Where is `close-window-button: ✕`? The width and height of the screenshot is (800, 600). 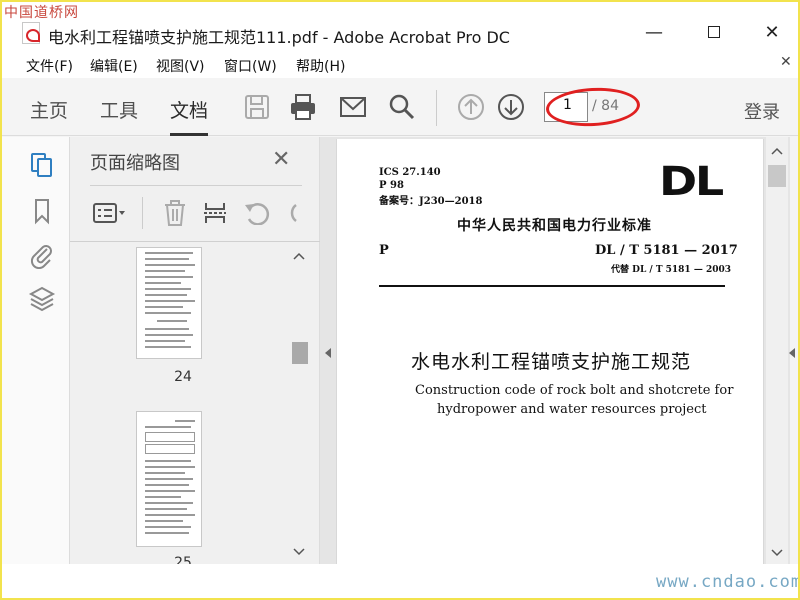
close-window-button: ✕ is located at coordinates (772, 33).